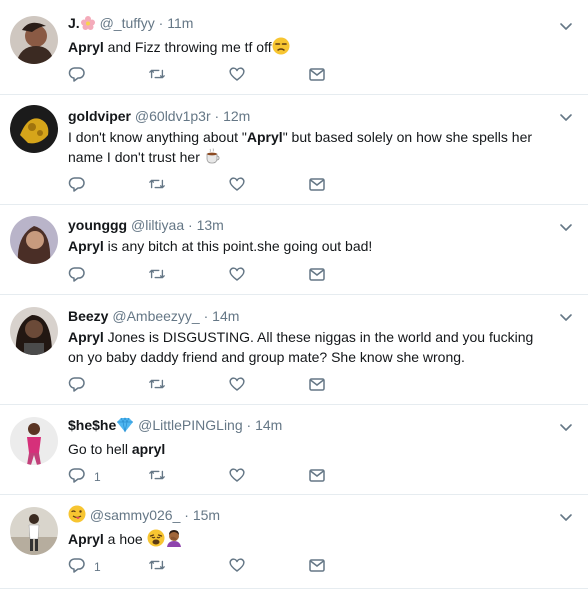  I want to click on tweet-header: Beezy @Ambeezyy_ · 14m, so click(310, 316).